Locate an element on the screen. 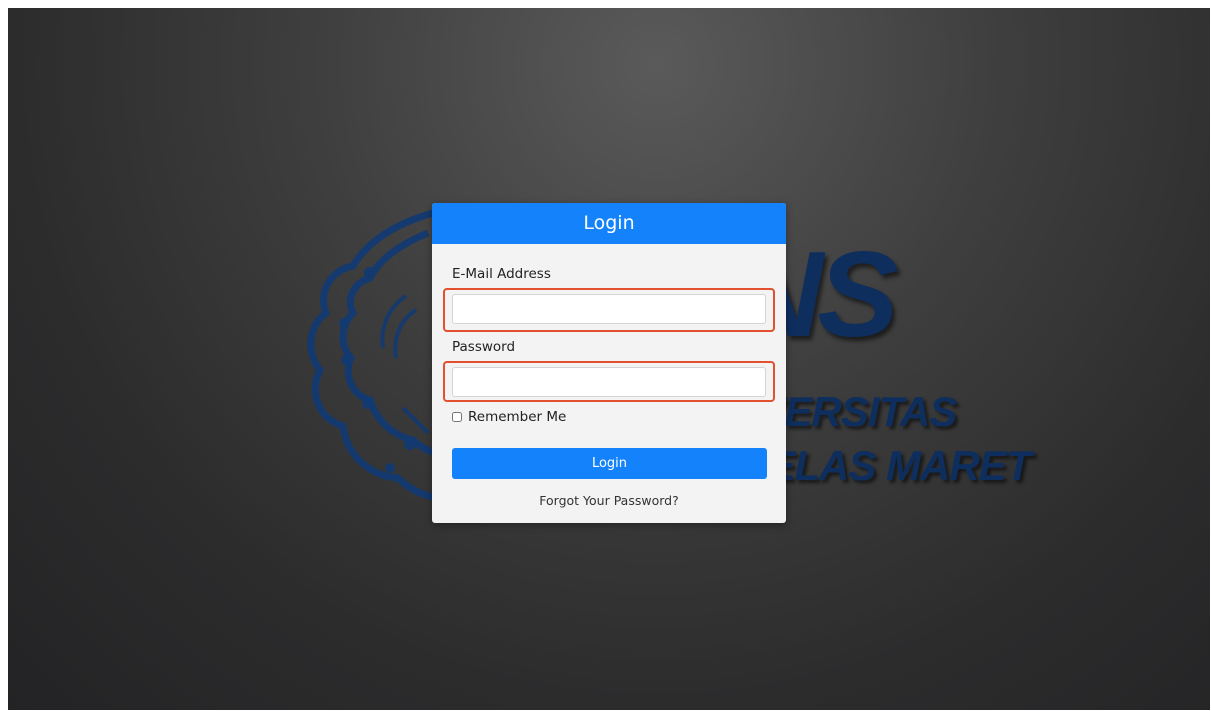 The height and width of the screenshot is (711, 1211). forgot-password-link: Forgot Your Password? is located at coordinates (609, 500).